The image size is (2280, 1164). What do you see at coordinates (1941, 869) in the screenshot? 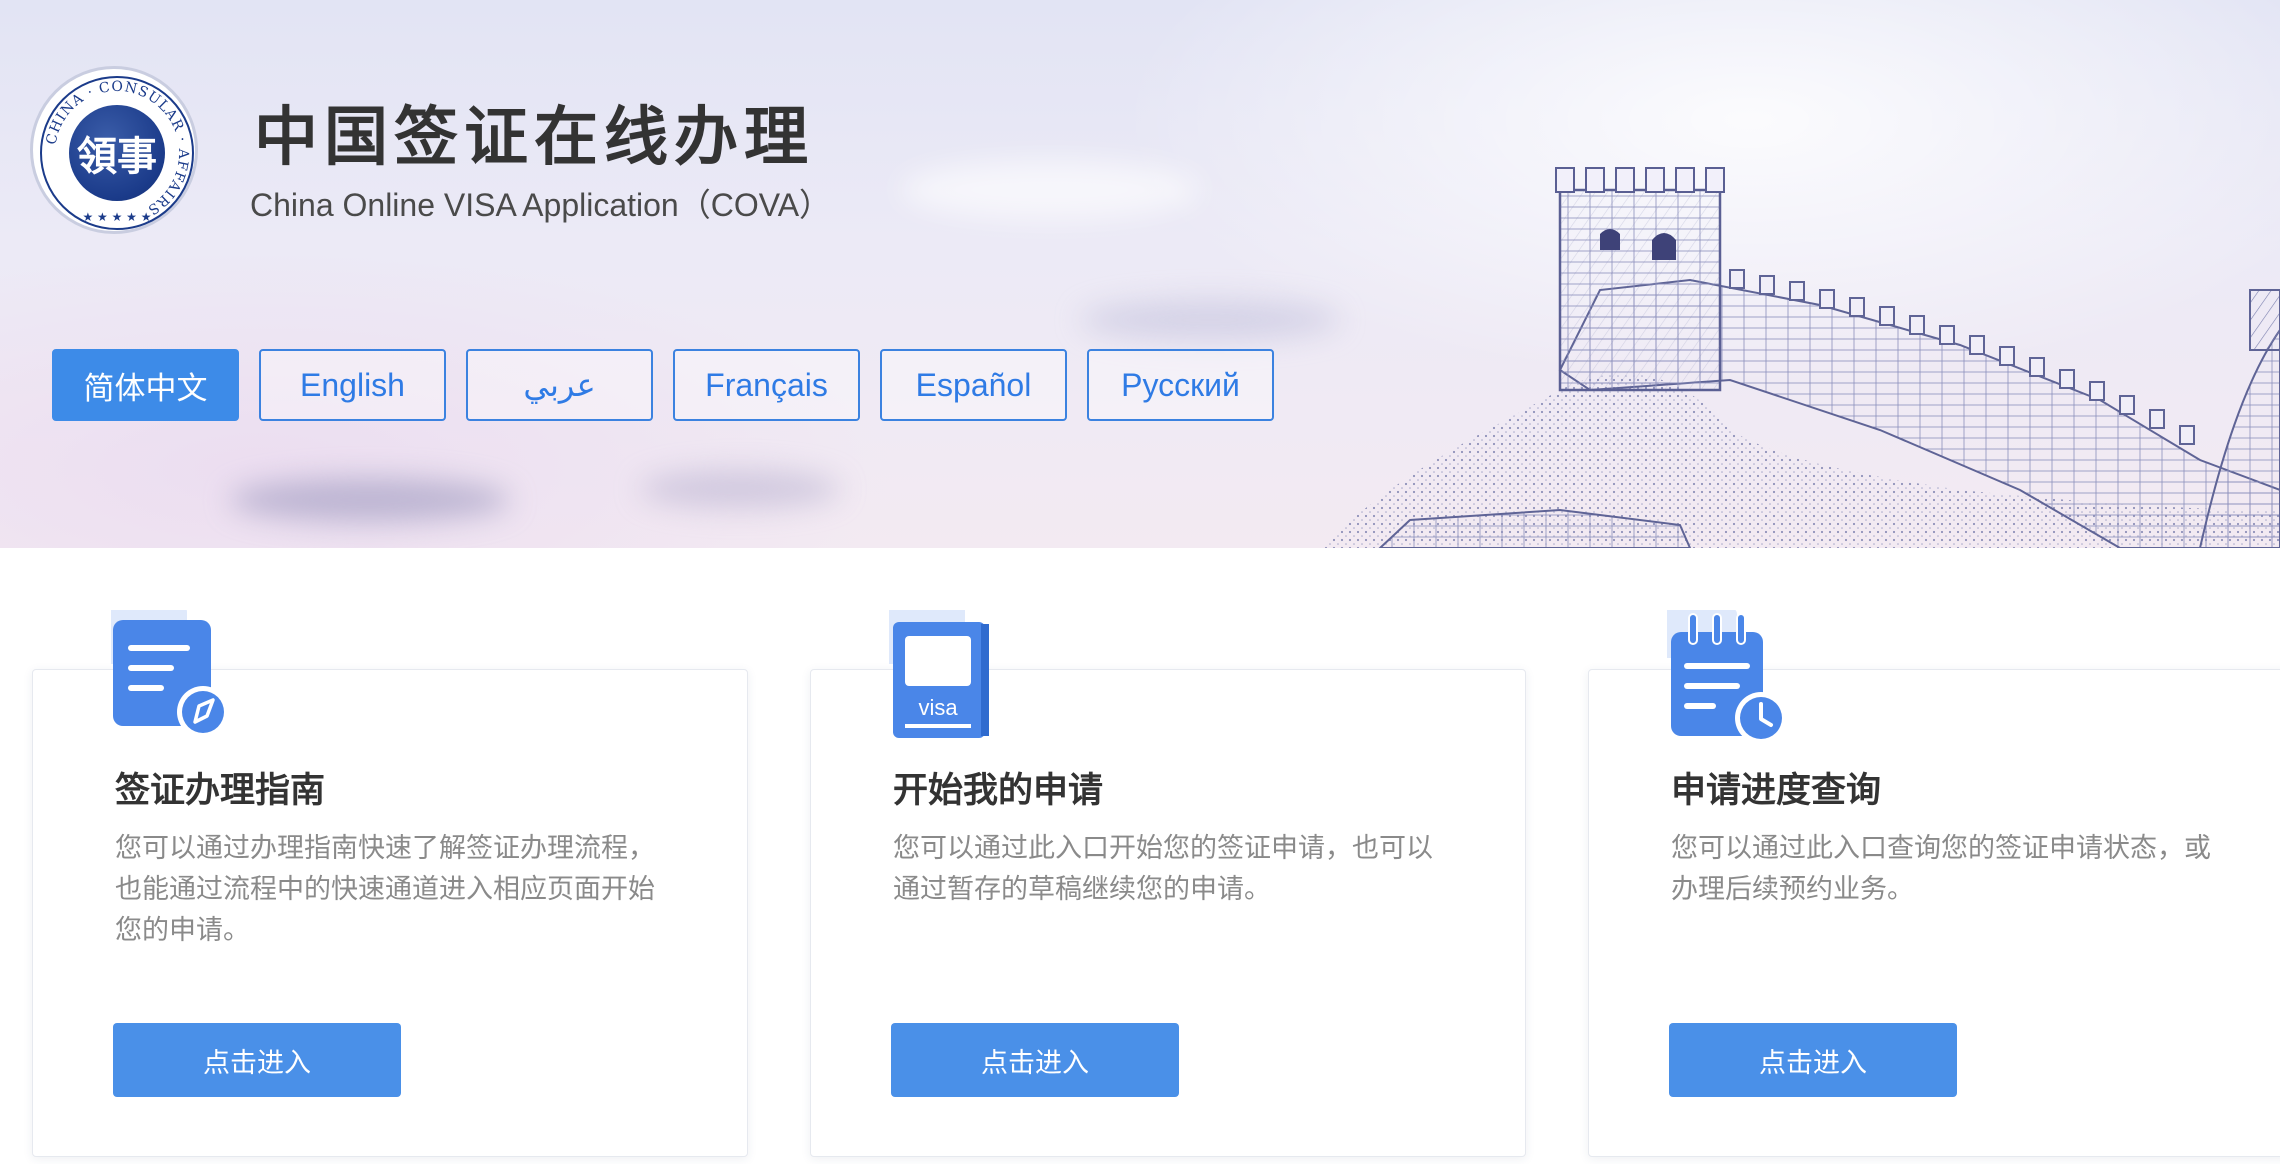
I see `card-description: 您可以通过此入口查询您的签证申请状态，或办理后续预约业务。` at bounding box center [1941, 869].